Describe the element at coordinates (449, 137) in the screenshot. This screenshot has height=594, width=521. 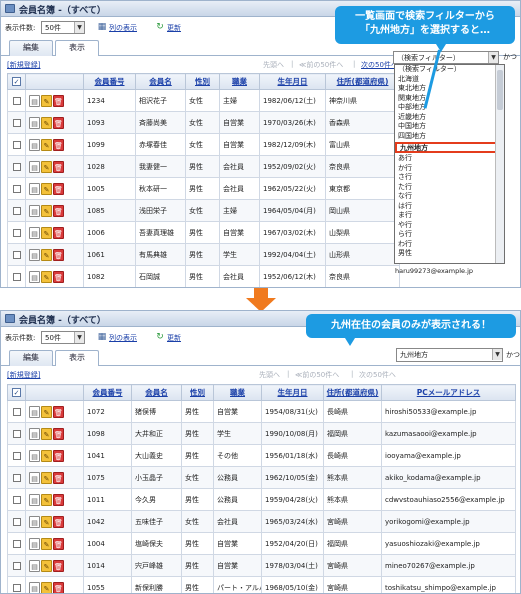
I see `dropdown-item: 四国地方` at that location.